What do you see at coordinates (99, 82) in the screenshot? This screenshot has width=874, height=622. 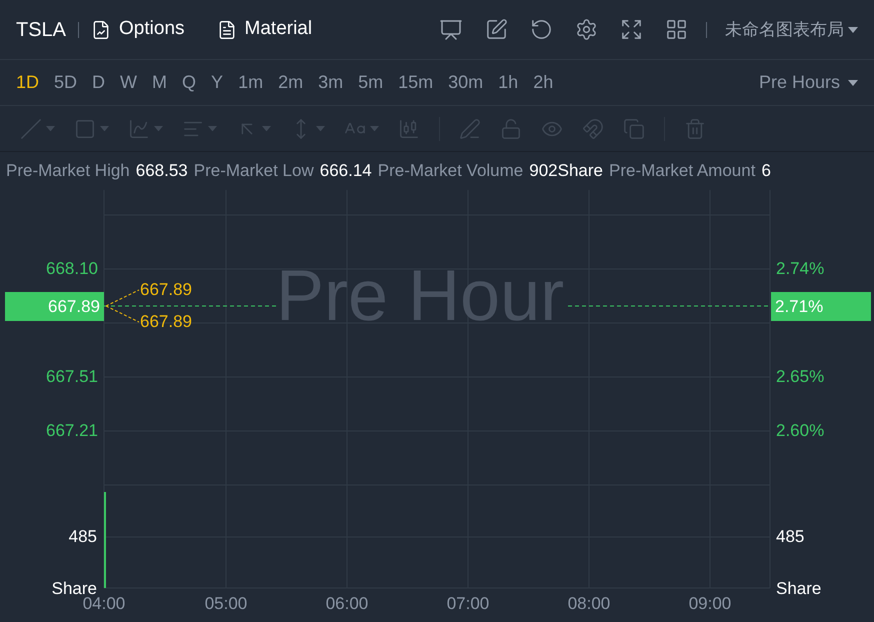 I see `timeframe-tab: D` at bounding box center [99, 82].